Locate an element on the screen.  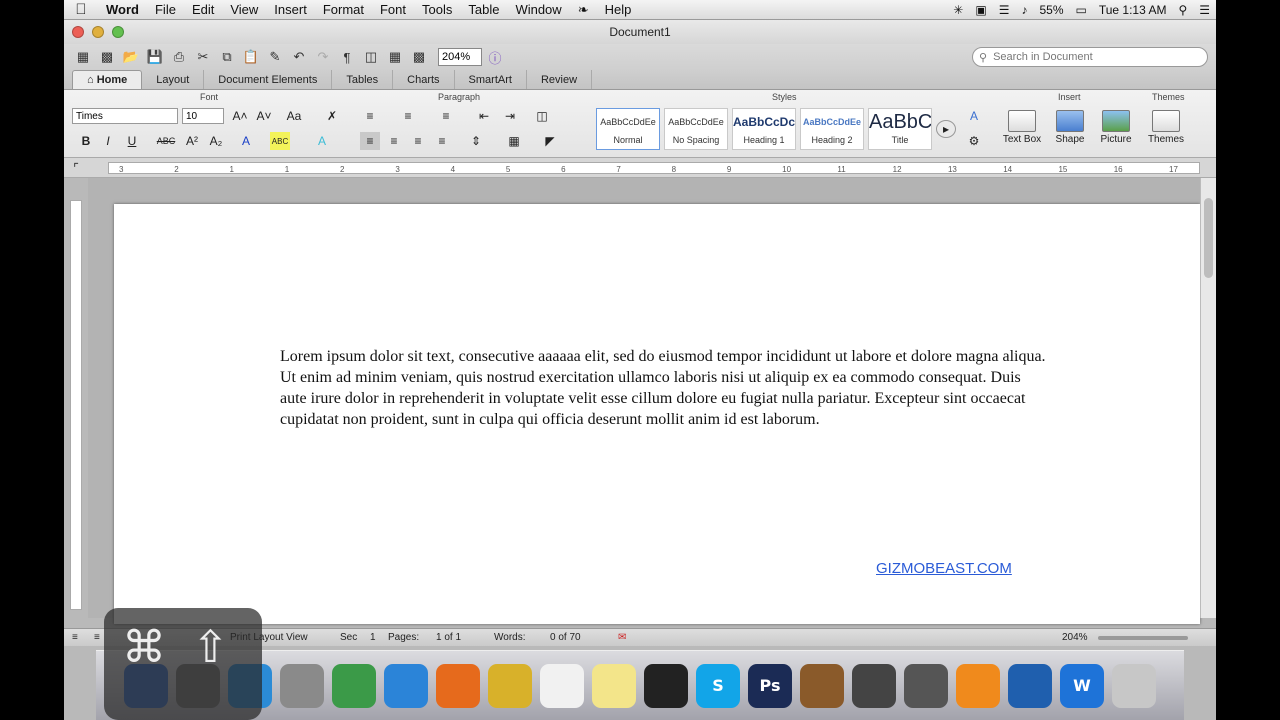
subscript-icon: A₂ is located at coordinates (216, 141).